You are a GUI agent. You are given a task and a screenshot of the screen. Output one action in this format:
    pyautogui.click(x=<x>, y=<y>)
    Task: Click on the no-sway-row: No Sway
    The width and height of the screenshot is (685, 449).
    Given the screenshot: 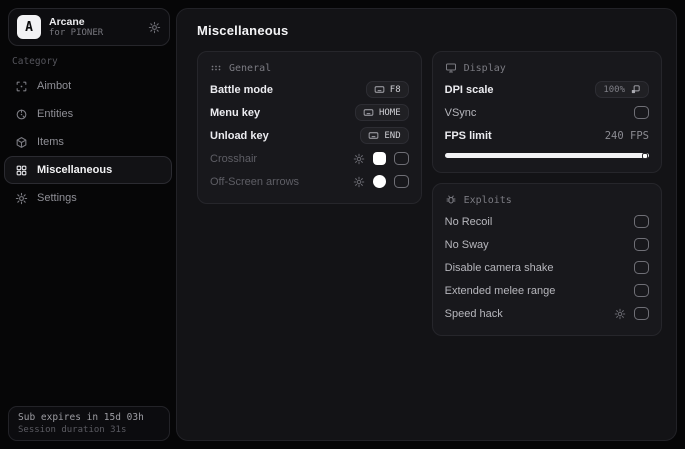 What is the action you would take?
    pyautogui.click(x=547, y=244)
    